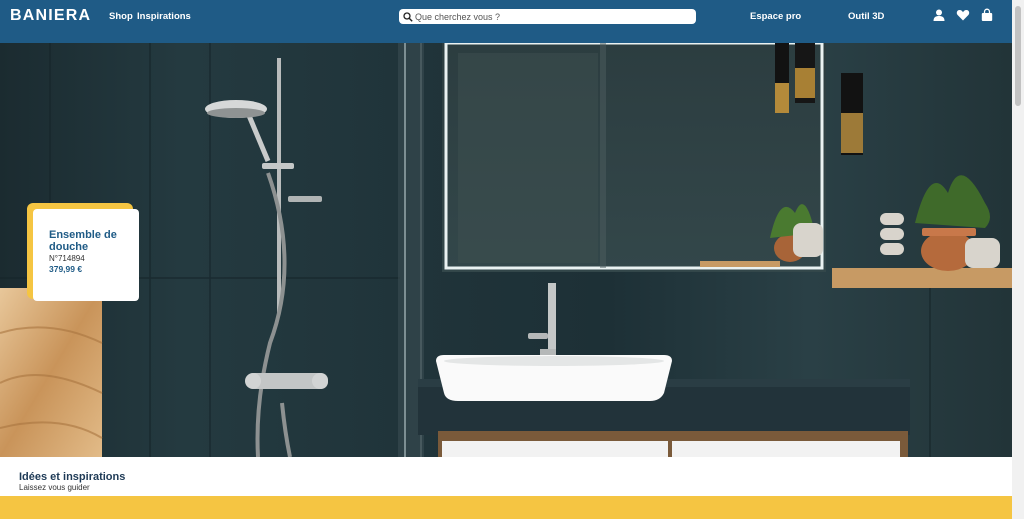  I want to click on scrollbar-thumb, so click(1018, 56).